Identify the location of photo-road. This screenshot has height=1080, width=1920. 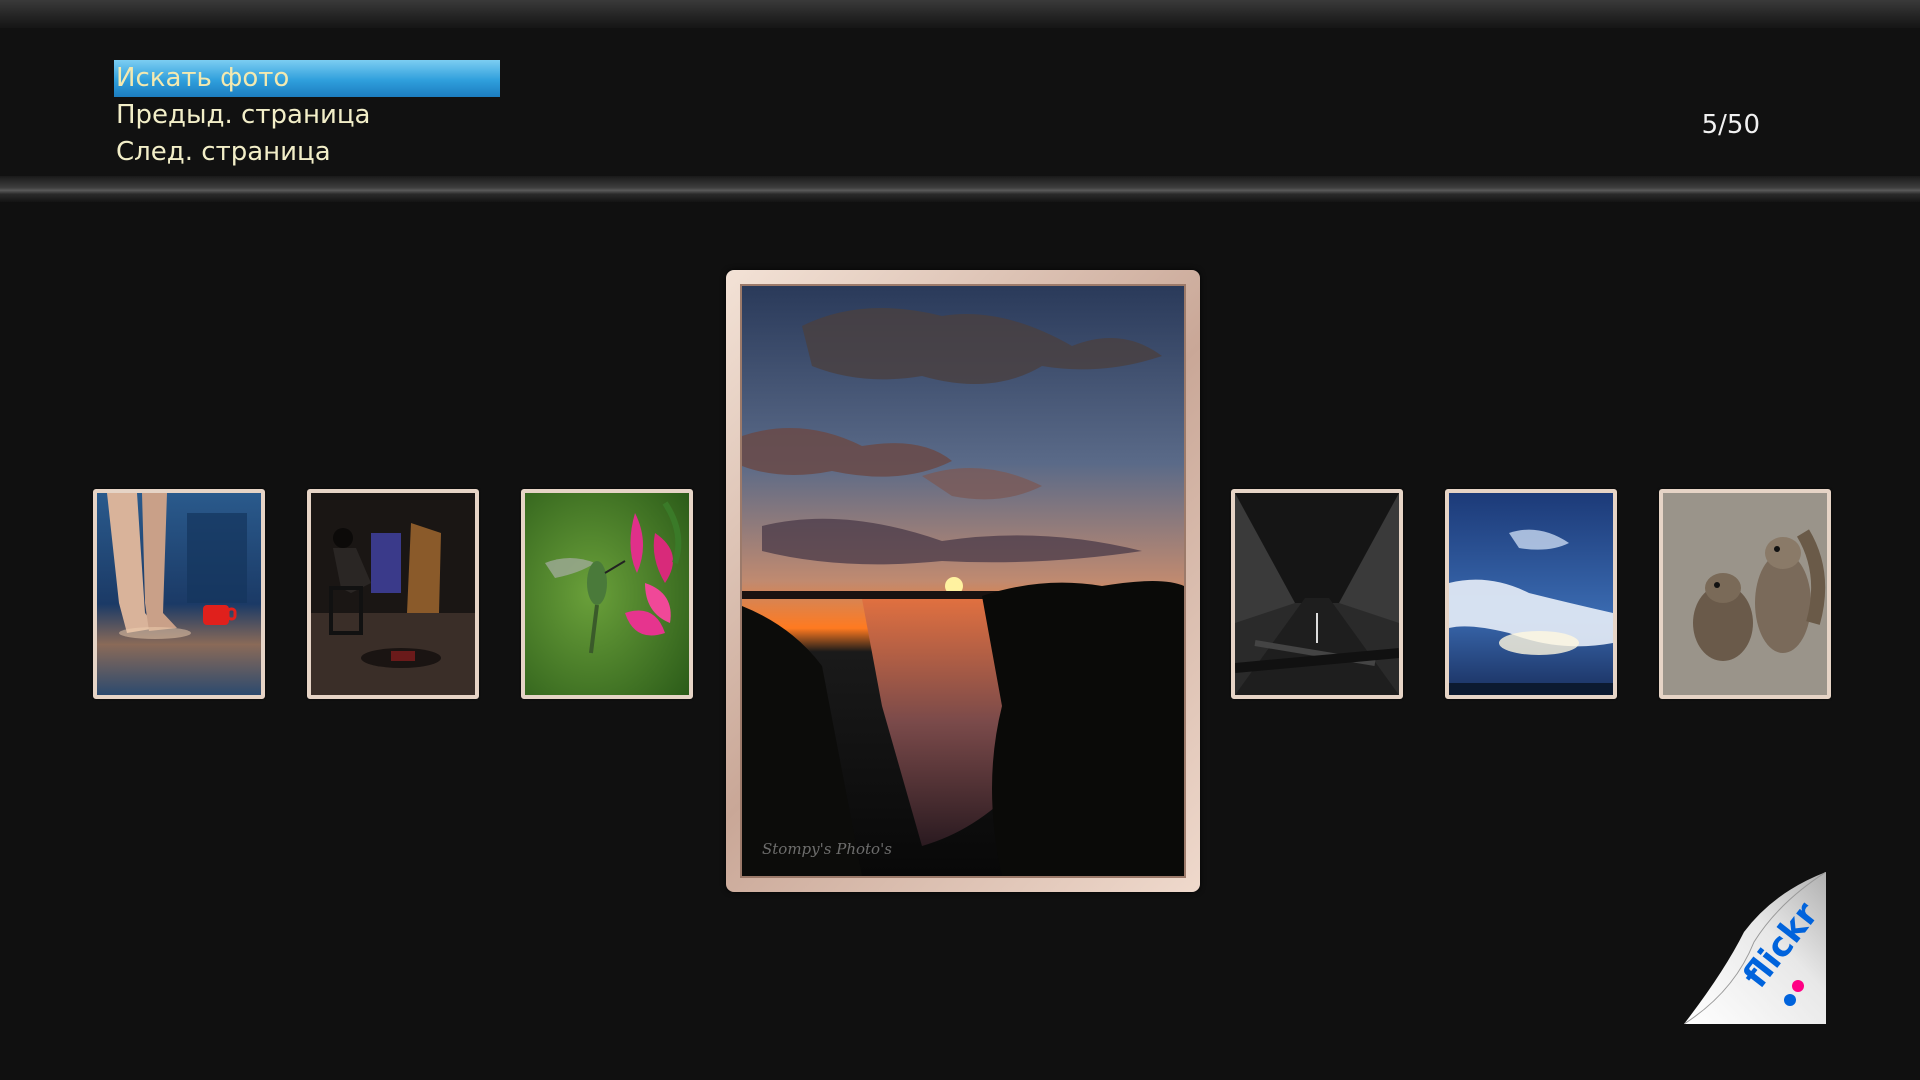
(1317, 594).